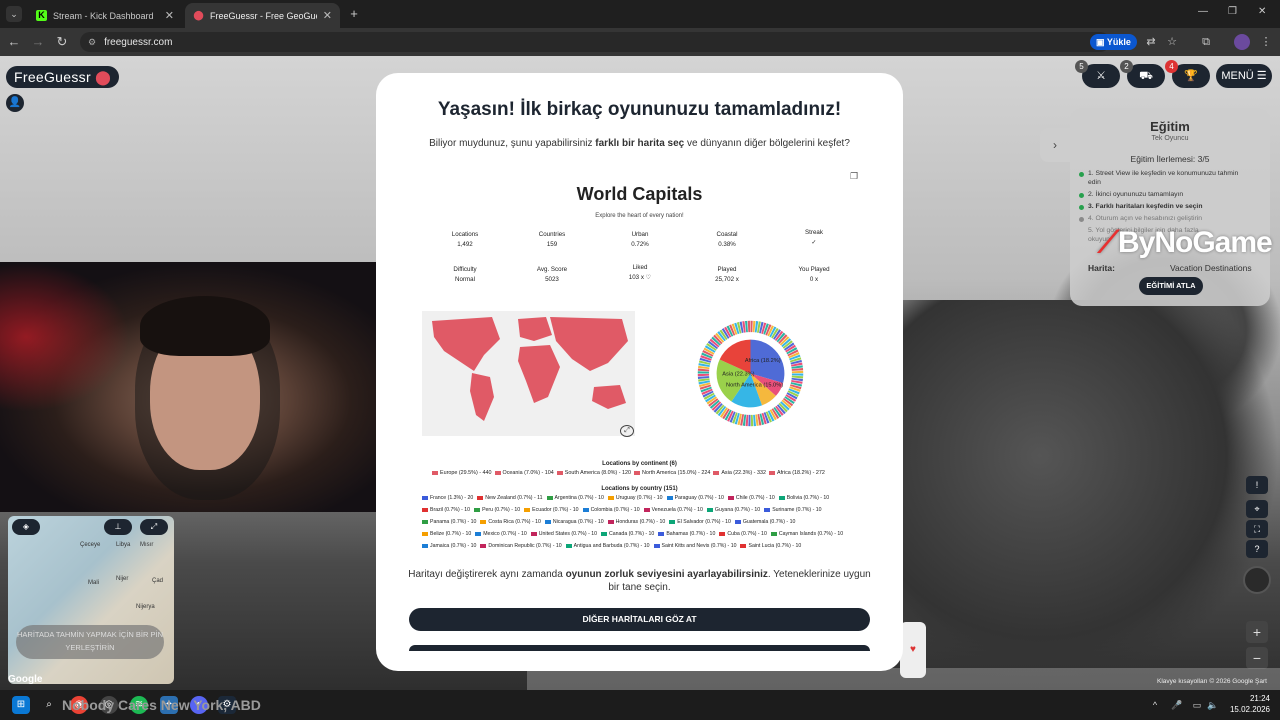 Image resolution: width=1280 pixels, height=720 pixels. Describe the element at coordinates (1151, 42) in the screenshot. I see `translate-icon: ⇄` at that location.